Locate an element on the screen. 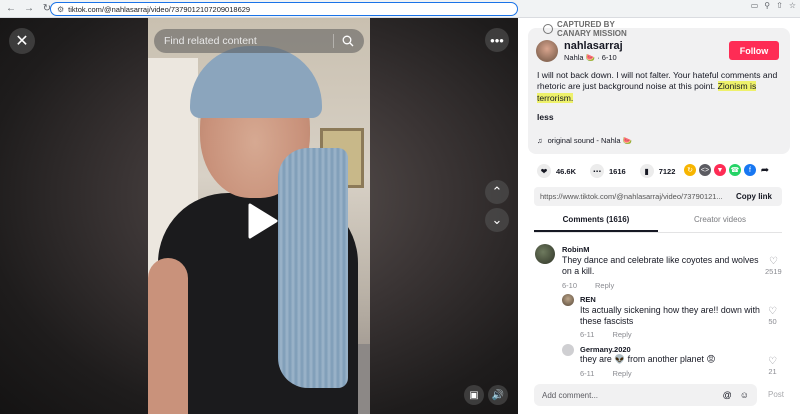 Image resolution: width=800 pixels, height=414 pixels. back-icon: ← is located at coordinates (11, 9).